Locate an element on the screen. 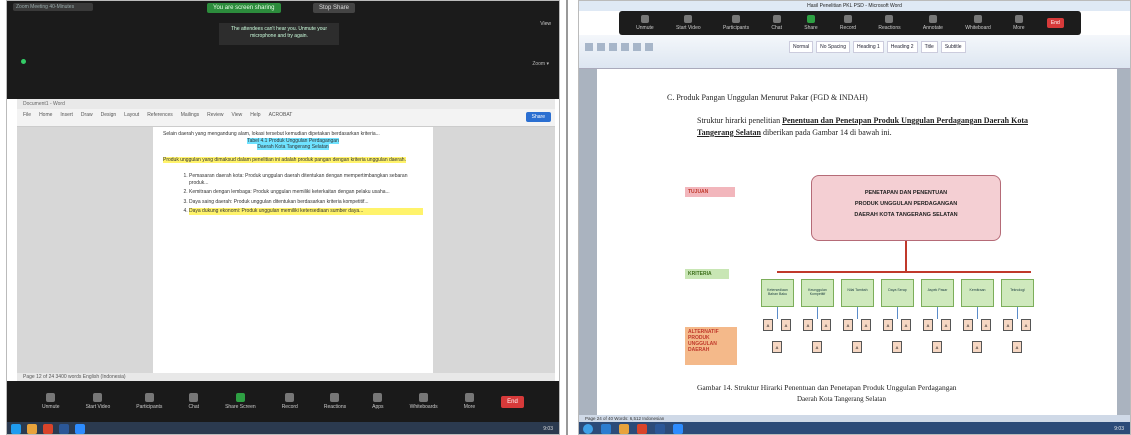  tab-home: Home is located at coordinates (45, 115).